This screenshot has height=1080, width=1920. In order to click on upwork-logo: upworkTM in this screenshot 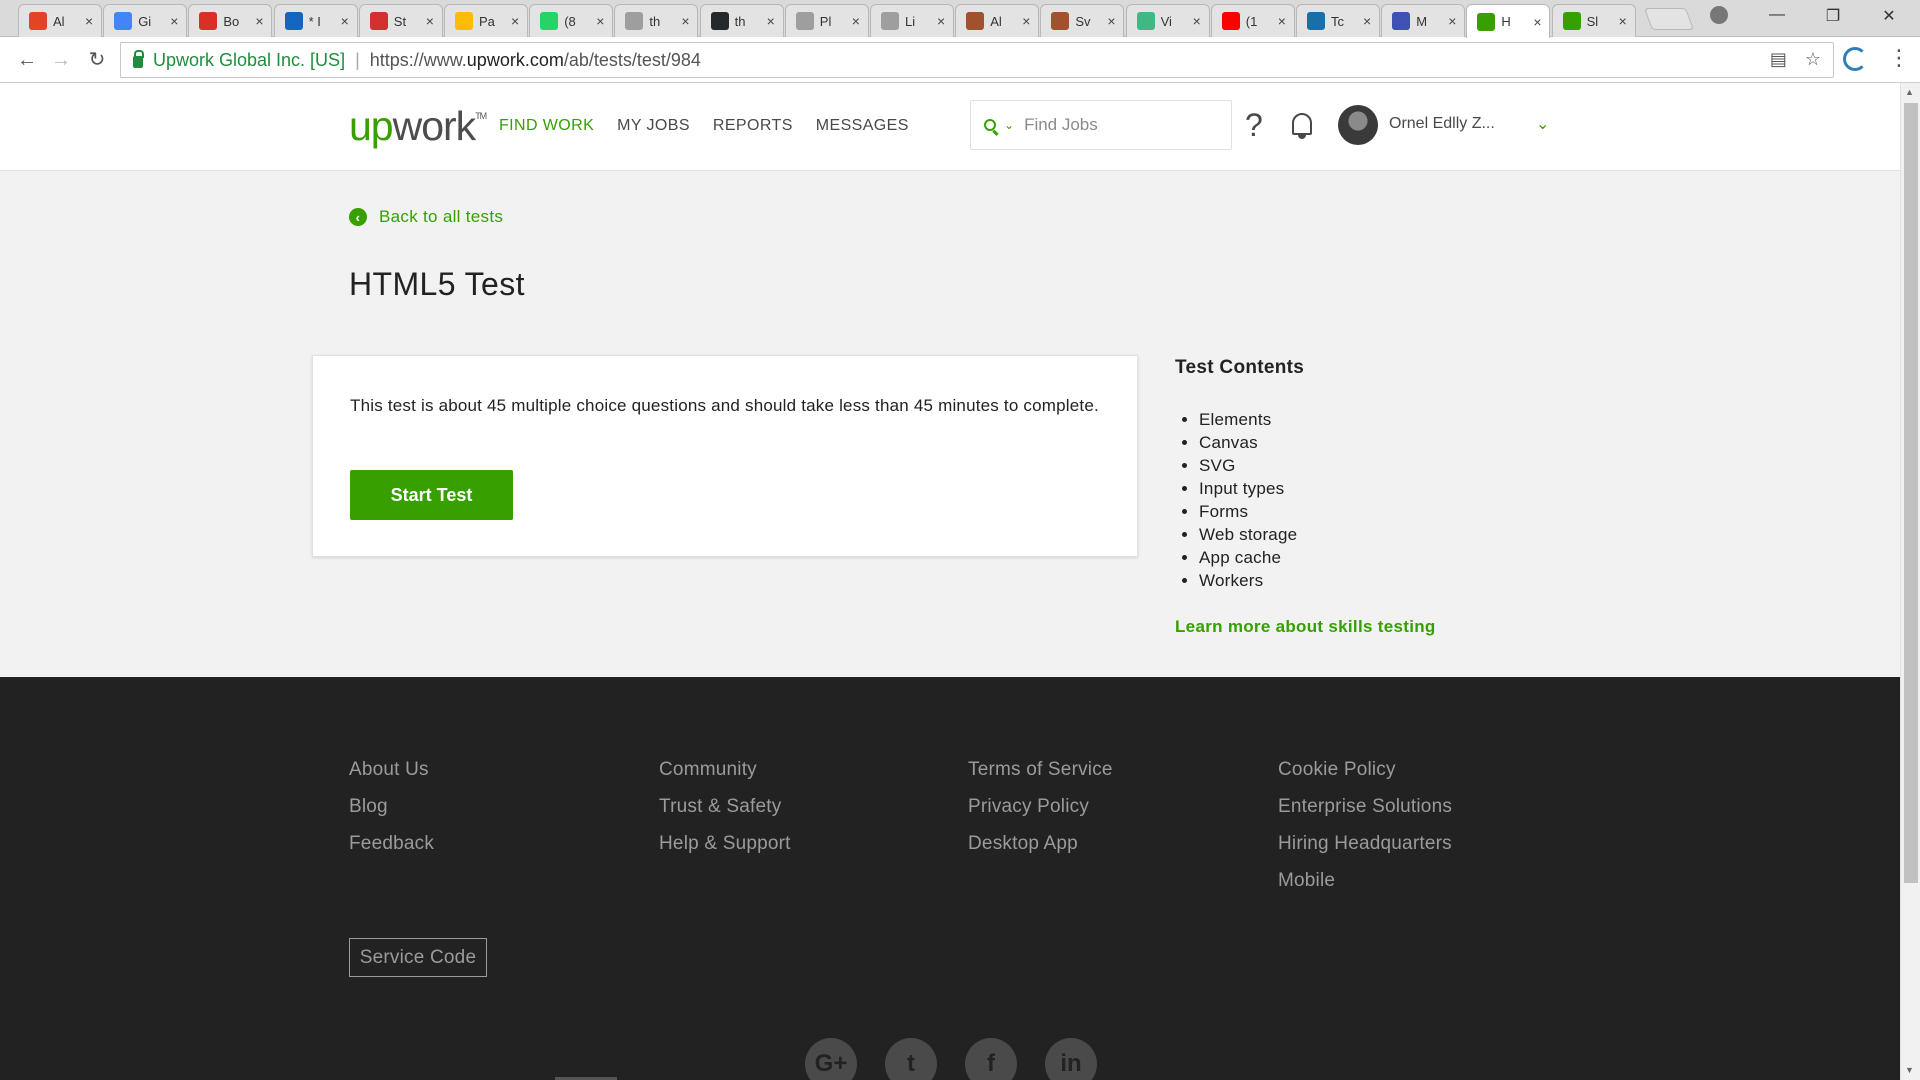, I will do `click(418, 126)`.